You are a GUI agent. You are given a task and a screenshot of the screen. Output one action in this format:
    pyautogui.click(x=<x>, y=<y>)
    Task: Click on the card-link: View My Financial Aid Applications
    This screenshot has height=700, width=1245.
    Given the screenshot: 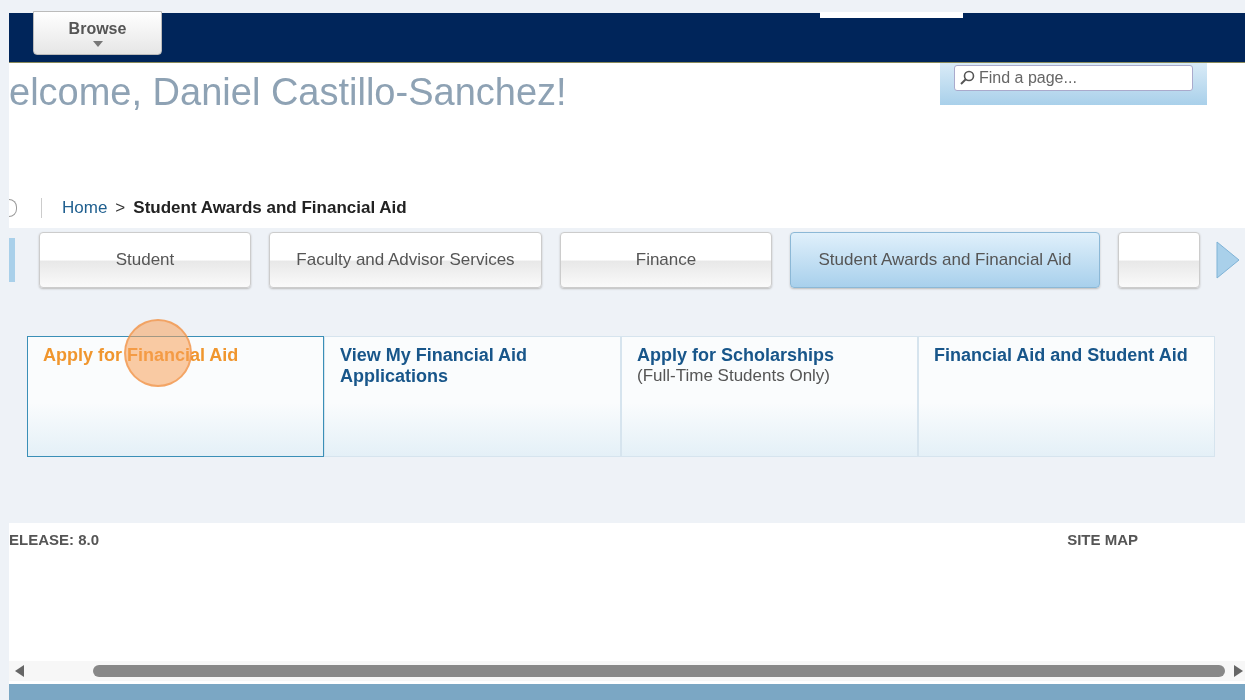 What is the action you would take?
    pyautogui.click(x=472, y=366)
    